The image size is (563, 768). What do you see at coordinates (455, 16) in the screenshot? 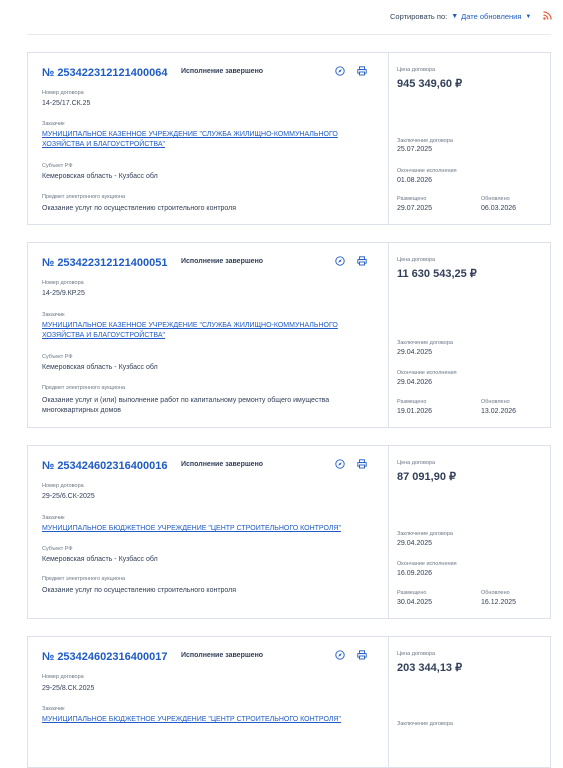
I see `filter-icon: ▼` at bounding box center [455, 16].